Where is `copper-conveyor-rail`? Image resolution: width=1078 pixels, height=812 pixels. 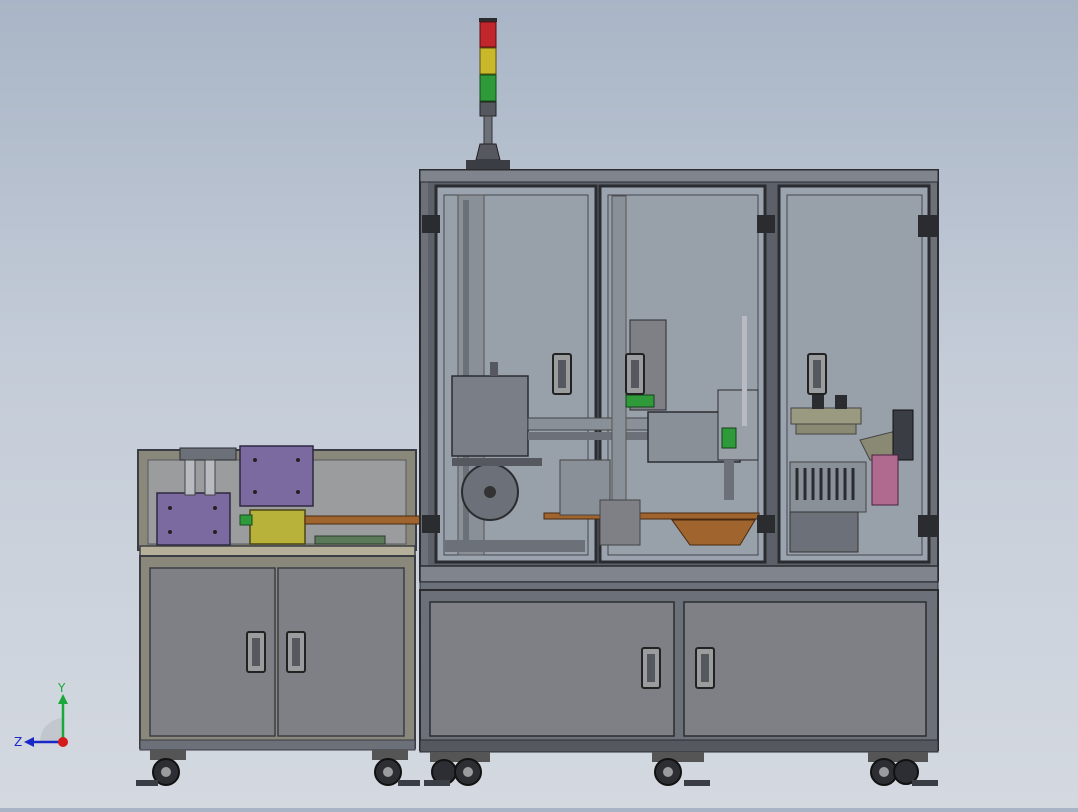
copper-conveyor-rail is located at coordinates (362, 520).